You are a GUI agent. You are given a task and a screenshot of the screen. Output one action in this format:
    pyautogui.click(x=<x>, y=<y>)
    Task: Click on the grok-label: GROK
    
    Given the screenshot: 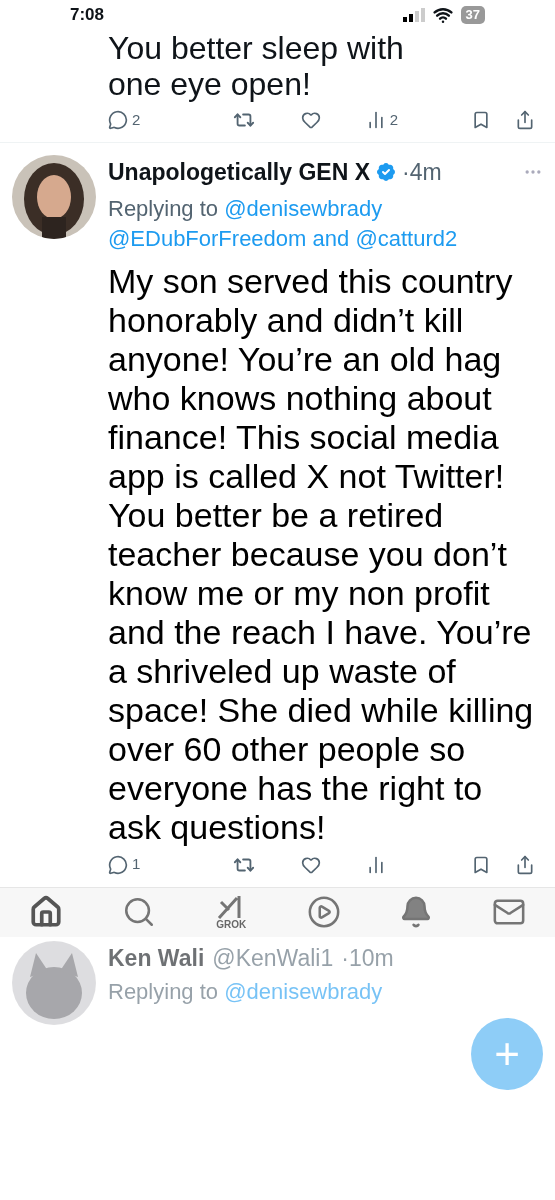 What is the action you would take?
    pyautogui.click(x=231, y=925)
    